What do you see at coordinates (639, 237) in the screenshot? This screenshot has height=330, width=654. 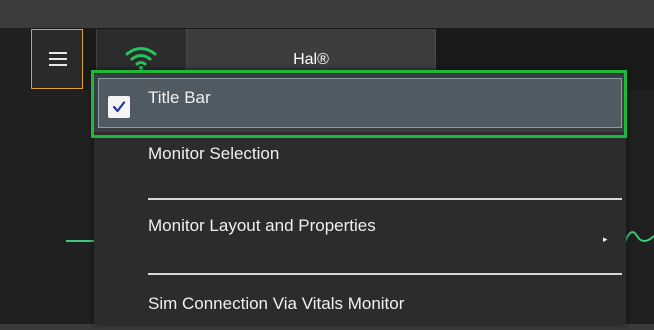 I see `waveform-trace-right` at bounding box center [639, 237].